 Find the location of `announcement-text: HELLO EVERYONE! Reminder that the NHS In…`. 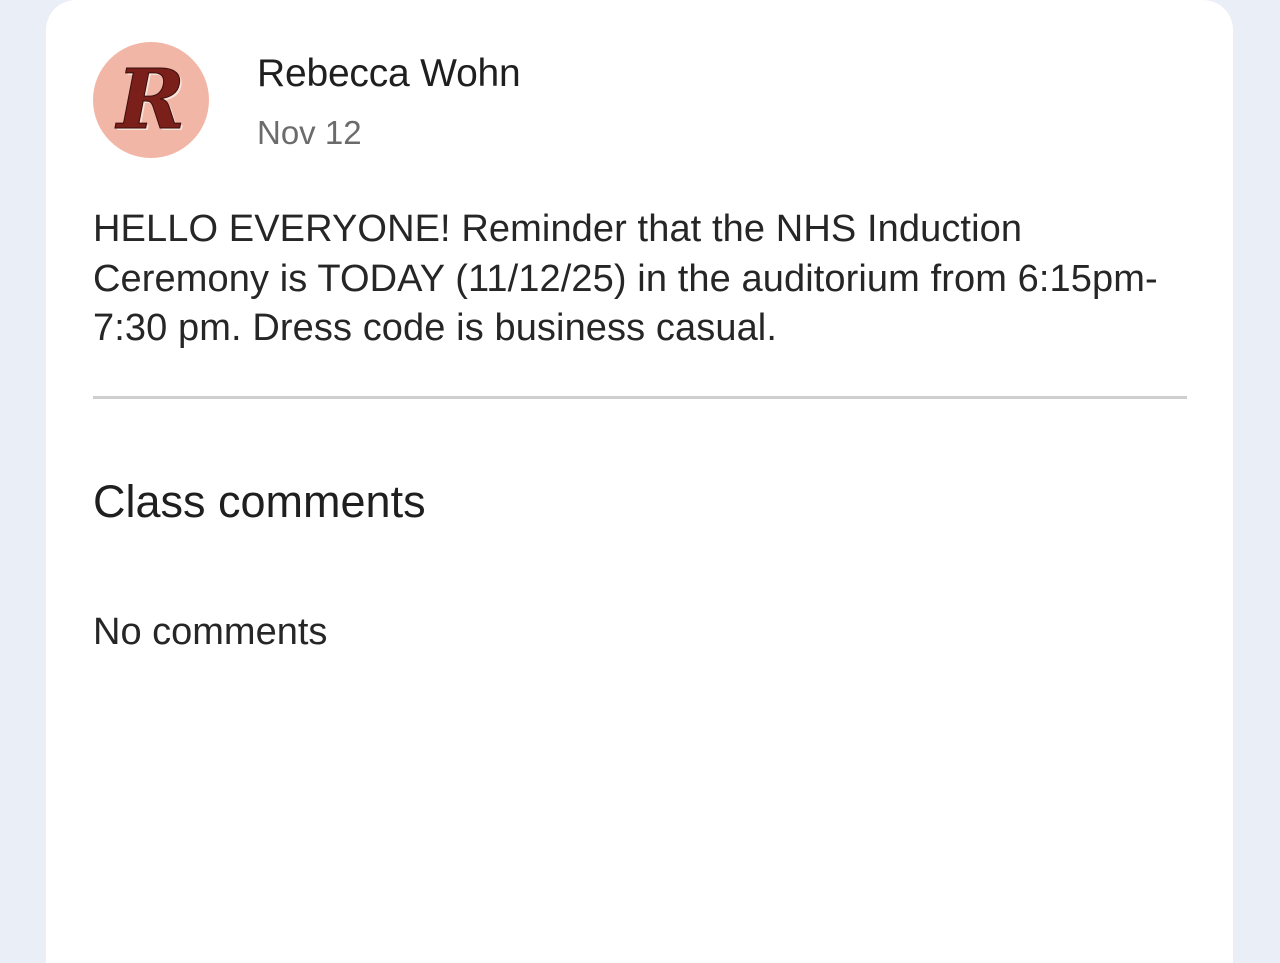

announcement-text: HELLO EVERYONE! Reminder that the NHS In… is located at coordinates (625, 278).